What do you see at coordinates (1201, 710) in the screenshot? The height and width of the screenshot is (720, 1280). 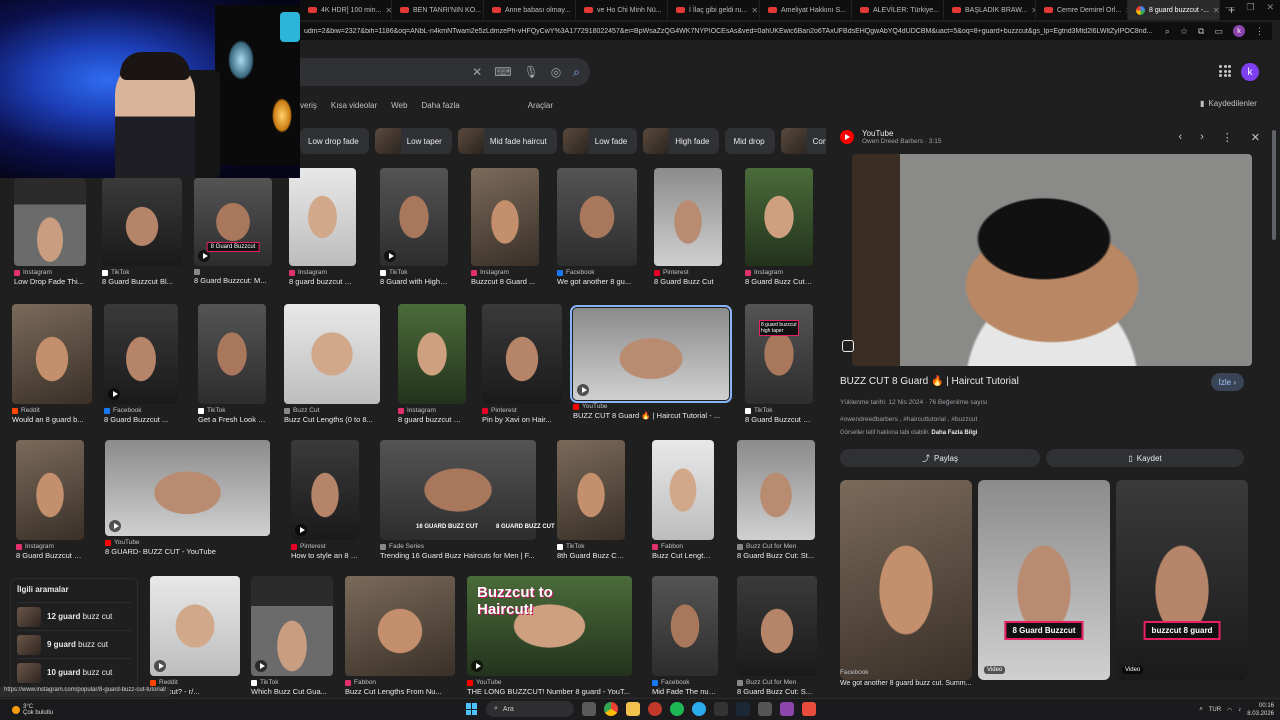 I see `chevron-up-icon: ˄` at bounding box center [1201, 710].